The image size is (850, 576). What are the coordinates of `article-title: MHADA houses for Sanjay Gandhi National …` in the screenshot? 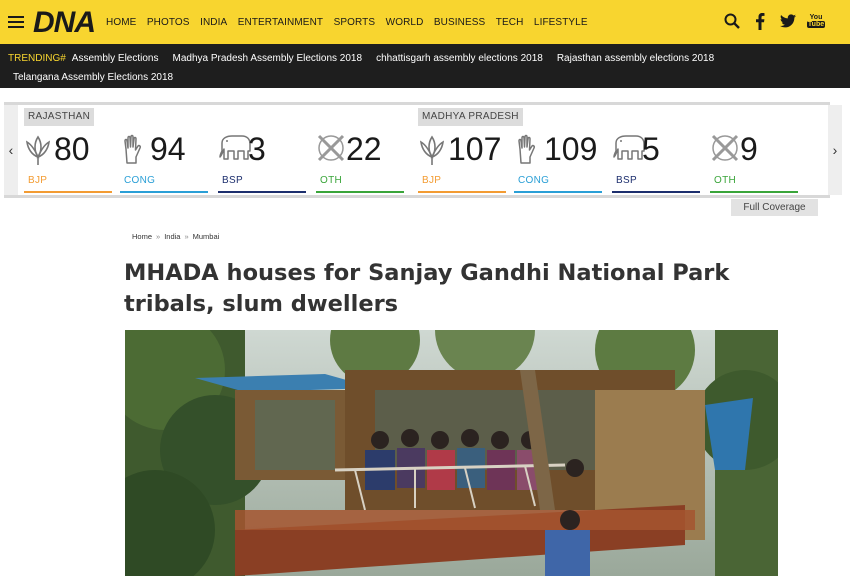 It's located at (427, 288).